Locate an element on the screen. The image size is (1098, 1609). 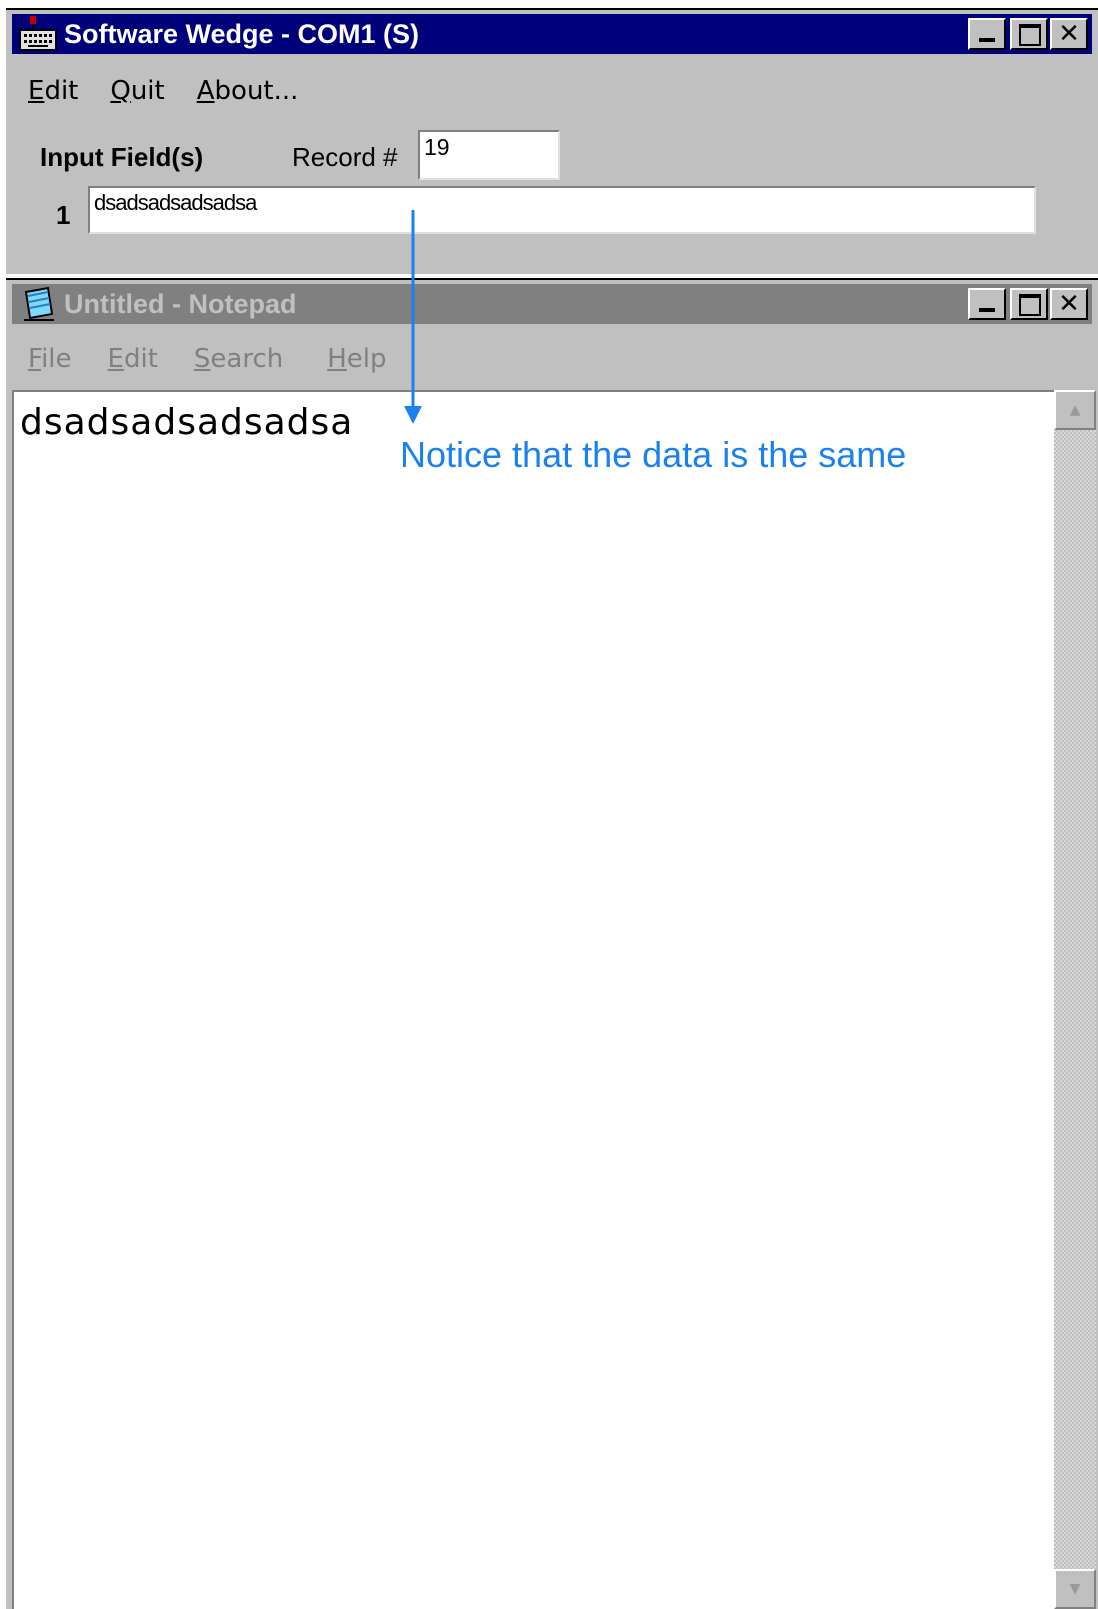
wedge-window-controls: ✕ is located at coordinates (1028, 34).